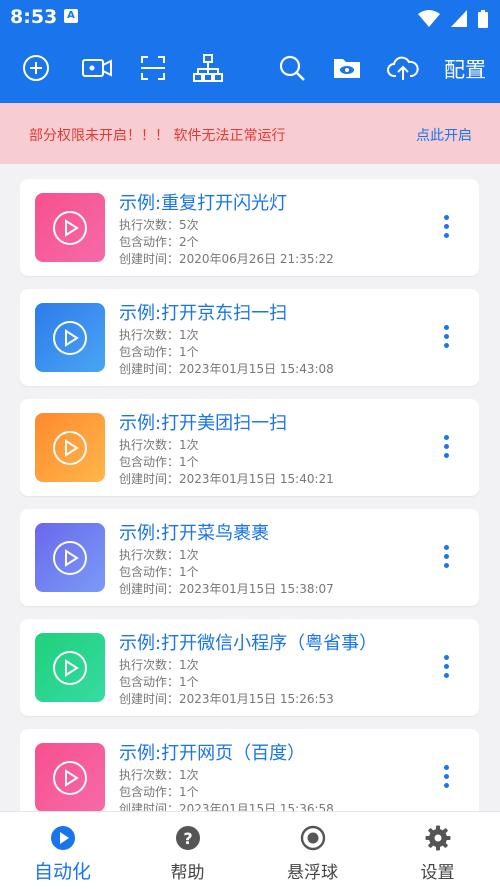 The height and width of the screenshot is (889, 500). I want to click on battery-icon, so click(483, 18).